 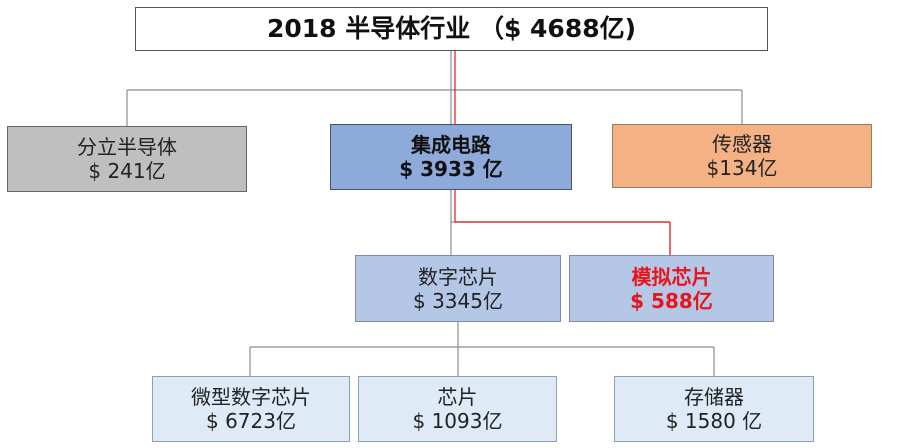 I want to click on node-name: 芯片, so click(x=457, y=397).